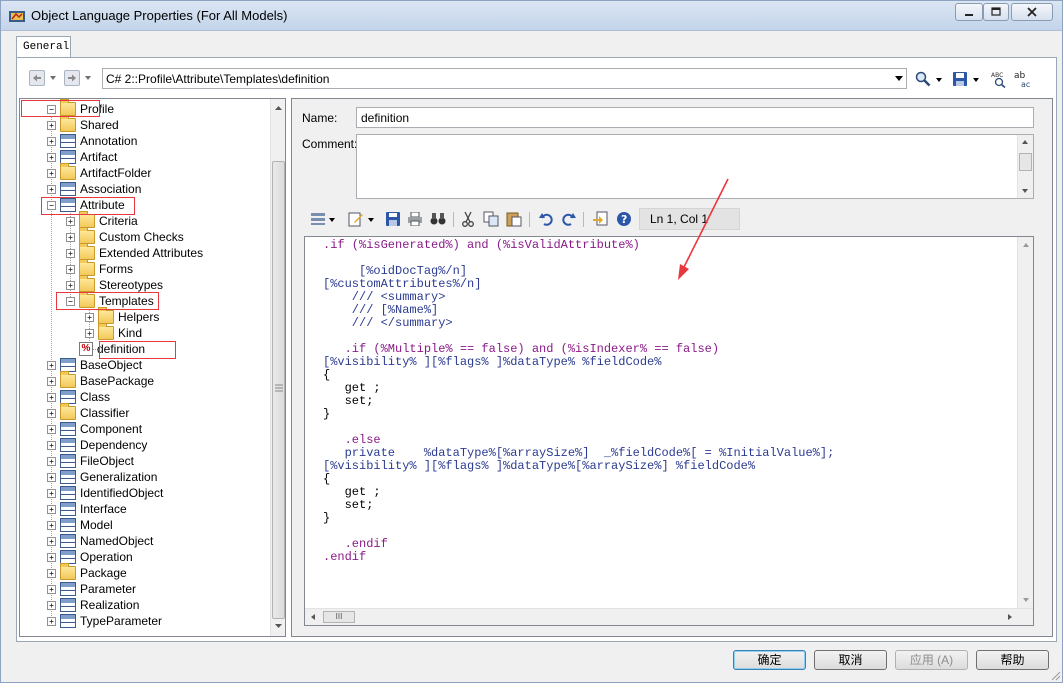  Describe the element at coordinates (332, 220) in the screenshot. I see `properties-dropdown-icon` at that location.